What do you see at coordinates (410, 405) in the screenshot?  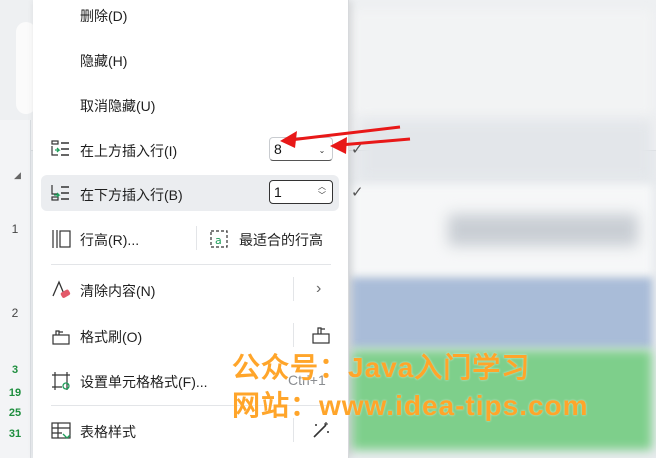 I see `watermark-line-2: 网站：www.idea-tips.com` at bounding box center [410, 405].